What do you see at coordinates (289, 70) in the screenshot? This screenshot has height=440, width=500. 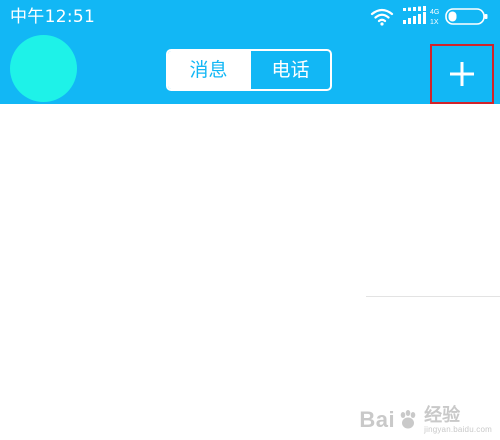 I see `tab-calls: 电话` at bounding box center [289, 70].